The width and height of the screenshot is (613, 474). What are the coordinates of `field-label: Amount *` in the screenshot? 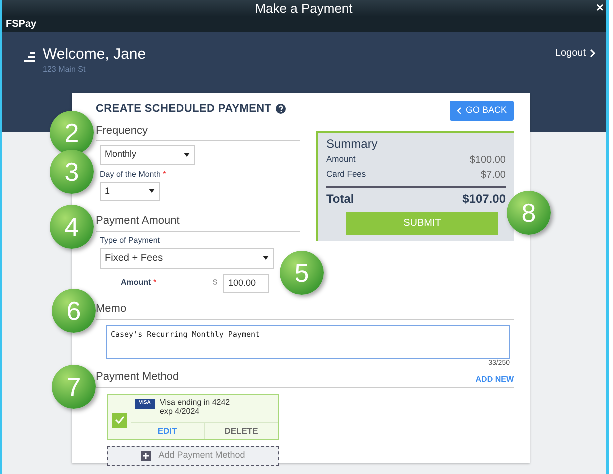 It's located at (139, 283).